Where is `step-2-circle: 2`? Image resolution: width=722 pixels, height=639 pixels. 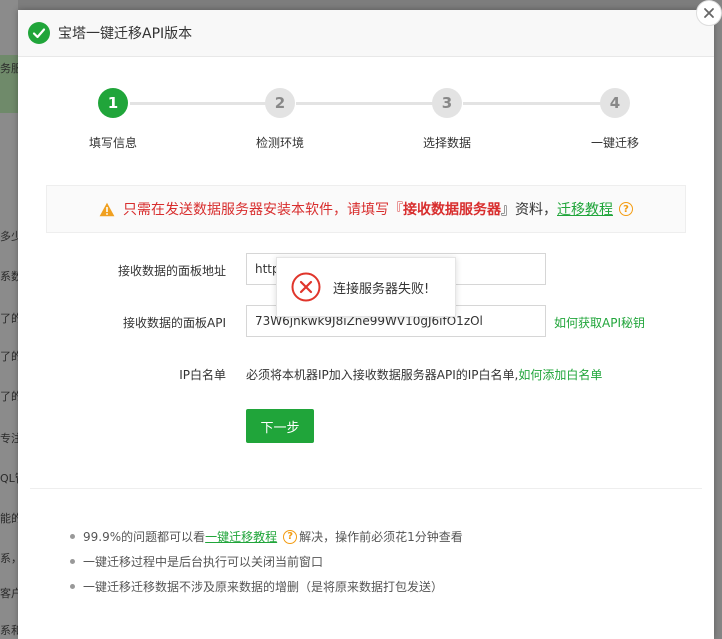 step-2-circle: 2 is located at coordinates (280, 103).